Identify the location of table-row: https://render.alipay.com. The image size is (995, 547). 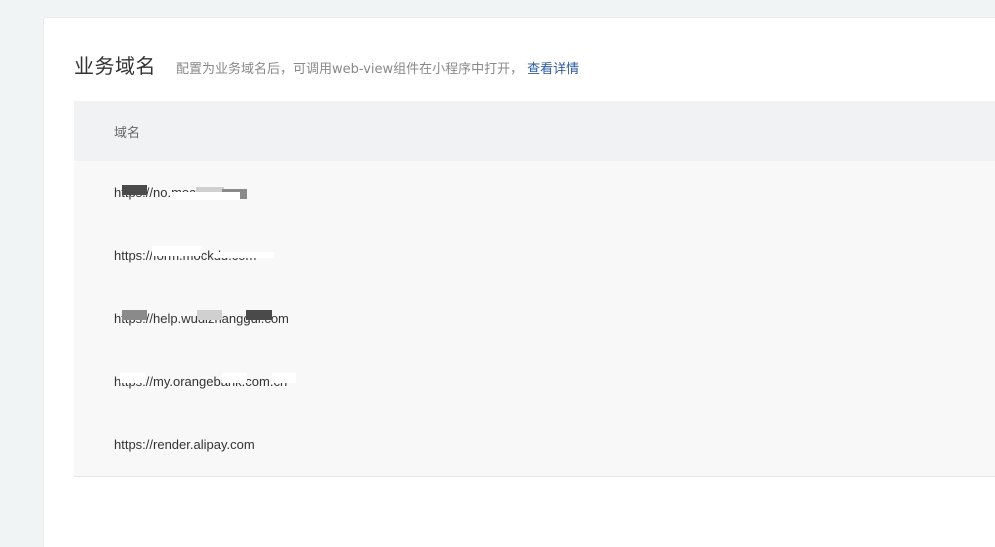
(534, 444).